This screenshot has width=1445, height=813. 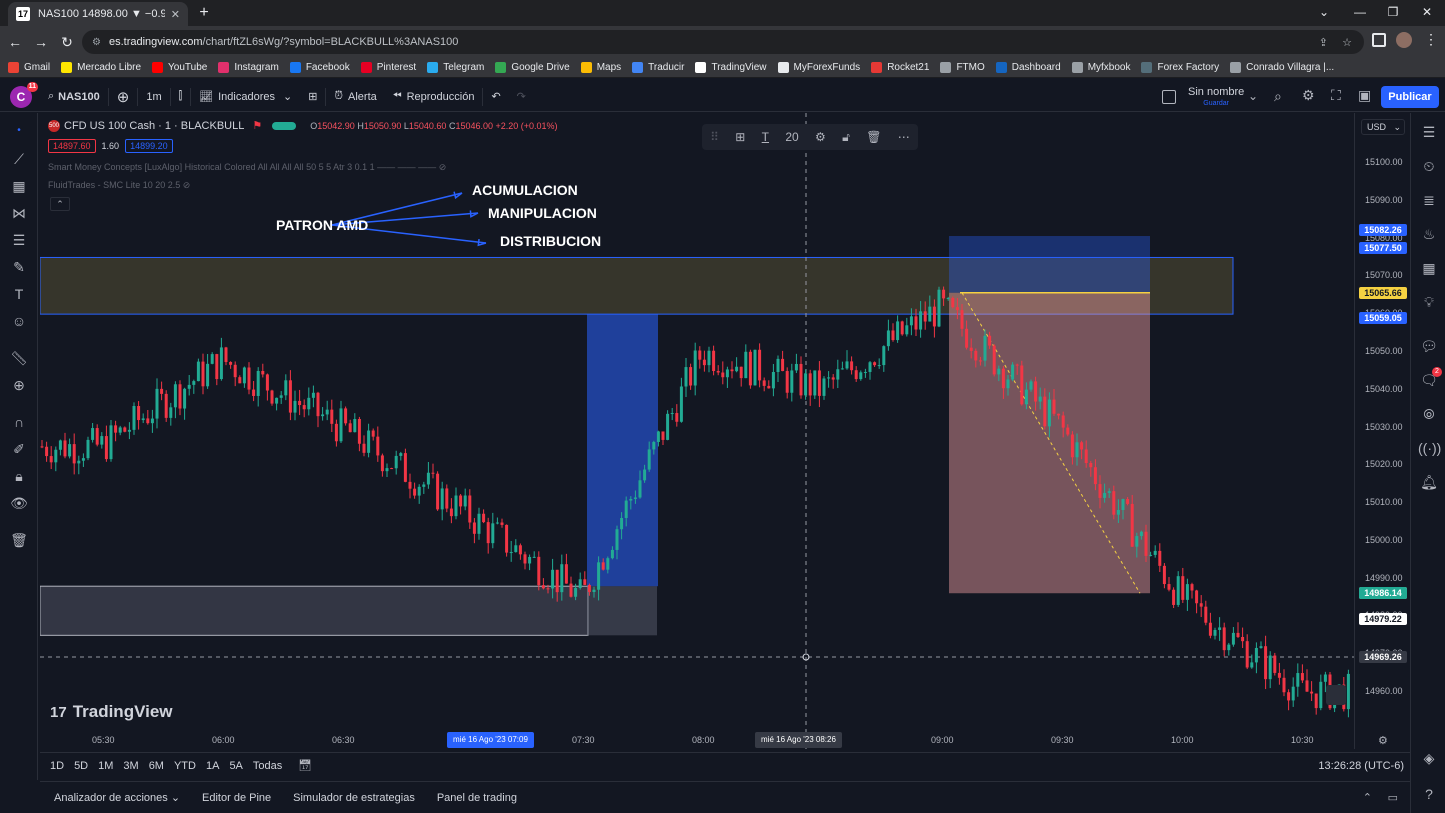 I want to click on bookmark-item: Telegram, so click(x=455, y=67).